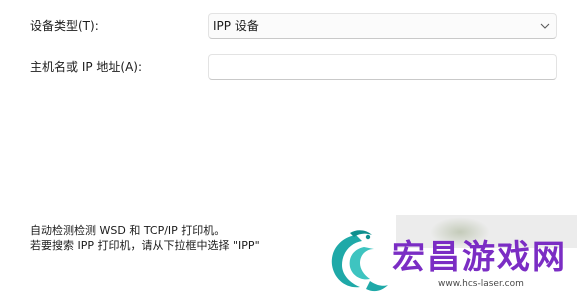  What do you see at coordinates (86, 67) in the screenshot?
I see `host-label: 主机名或 IP 地址(A):` at bounding box center [86, 67].